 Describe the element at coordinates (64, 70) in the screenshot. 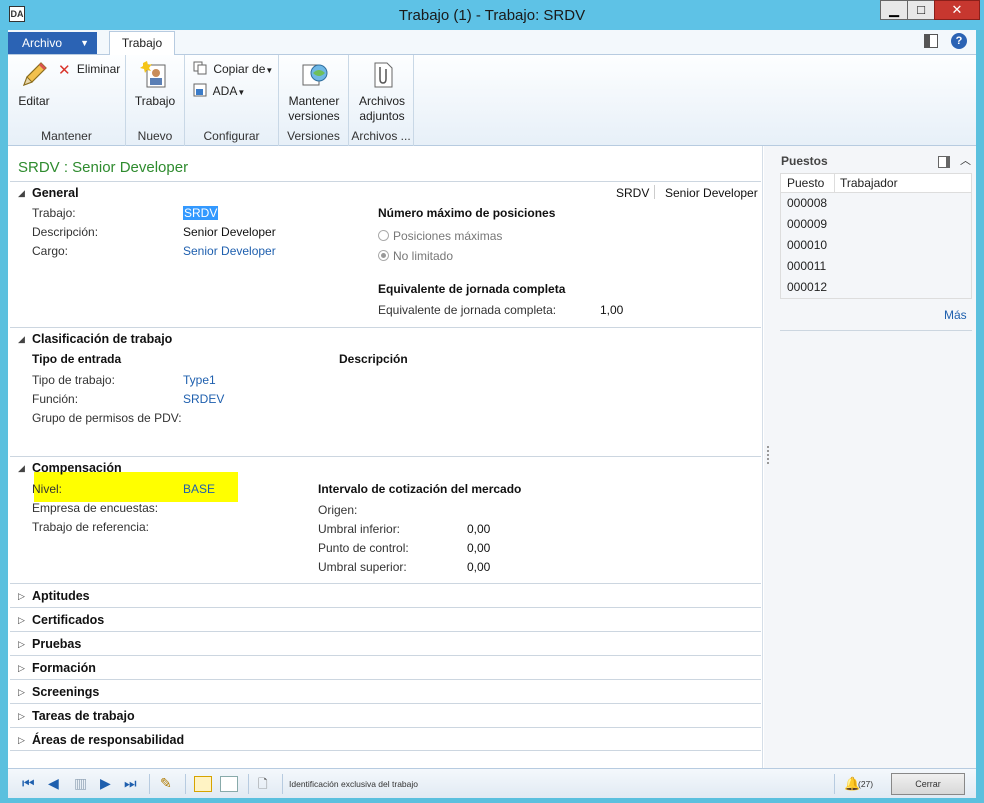

I see `delete-x-icon: ✕` at that location.